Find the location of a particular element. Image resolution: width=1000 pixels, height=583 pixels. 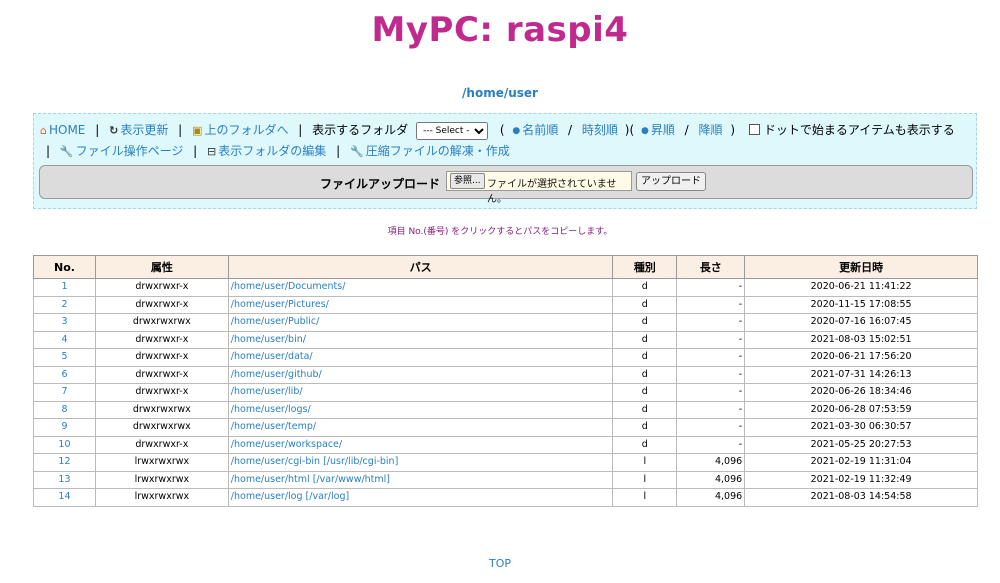

row-number: 5 is located at coordinates (64, 357).